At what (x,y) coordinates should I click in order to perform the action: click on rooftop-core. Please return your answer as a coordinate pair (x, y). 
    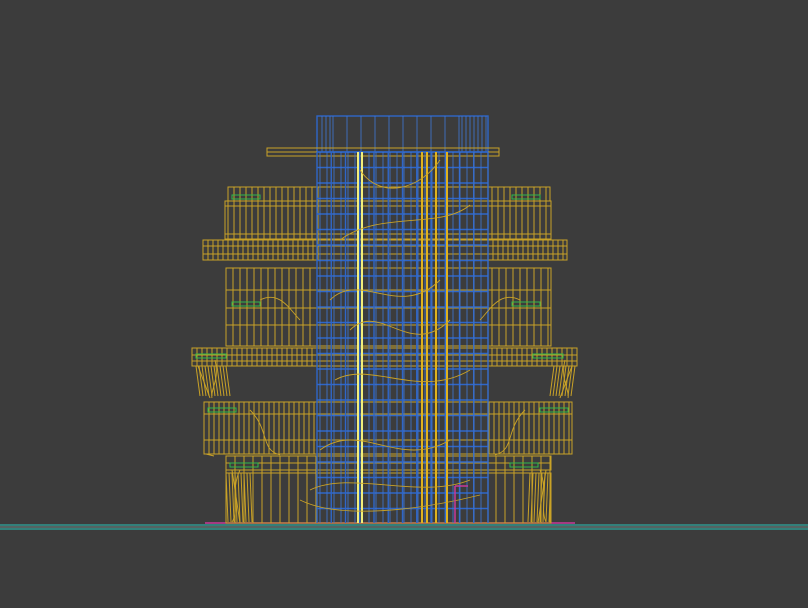
    Looking at the image, I should click on (402, 134).